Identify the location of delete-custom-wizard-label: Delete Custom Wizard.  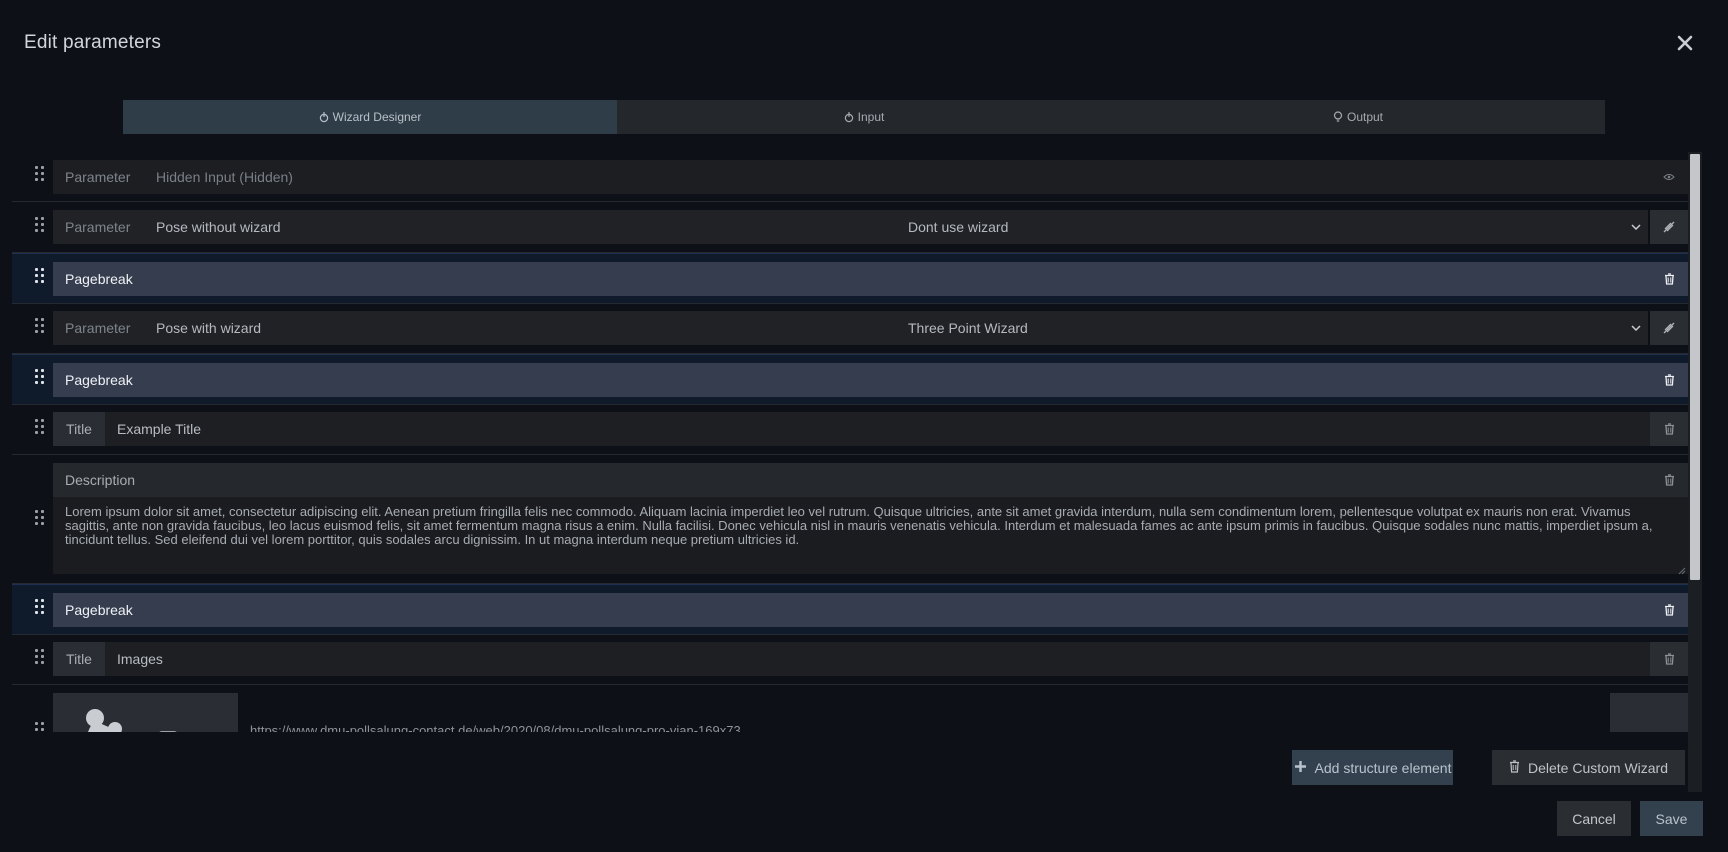
(1598, 767).